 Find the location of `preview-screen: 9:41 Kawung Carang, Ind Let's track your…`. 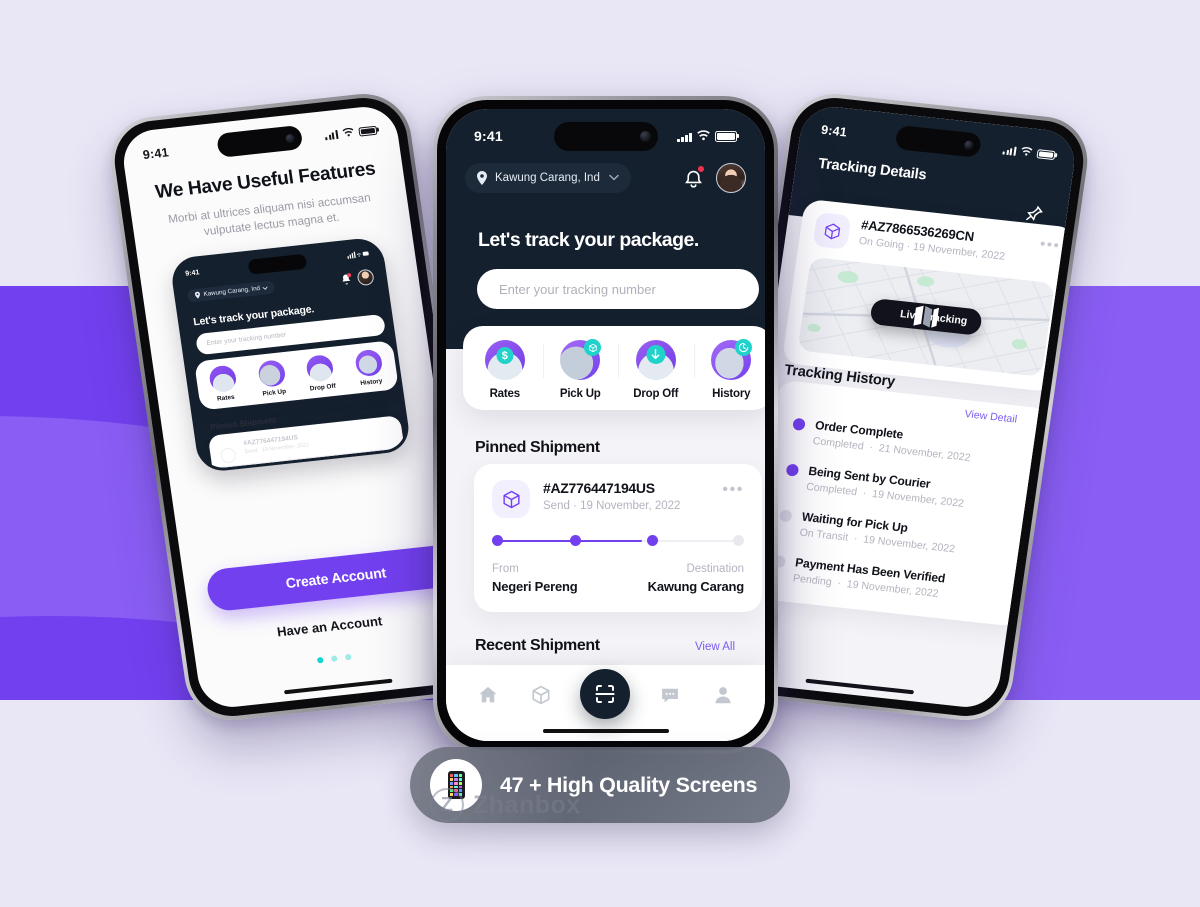

preview-screen: 9:41 Kawung Carang, Ind Let's track your… is located at coordinates (290, 354).